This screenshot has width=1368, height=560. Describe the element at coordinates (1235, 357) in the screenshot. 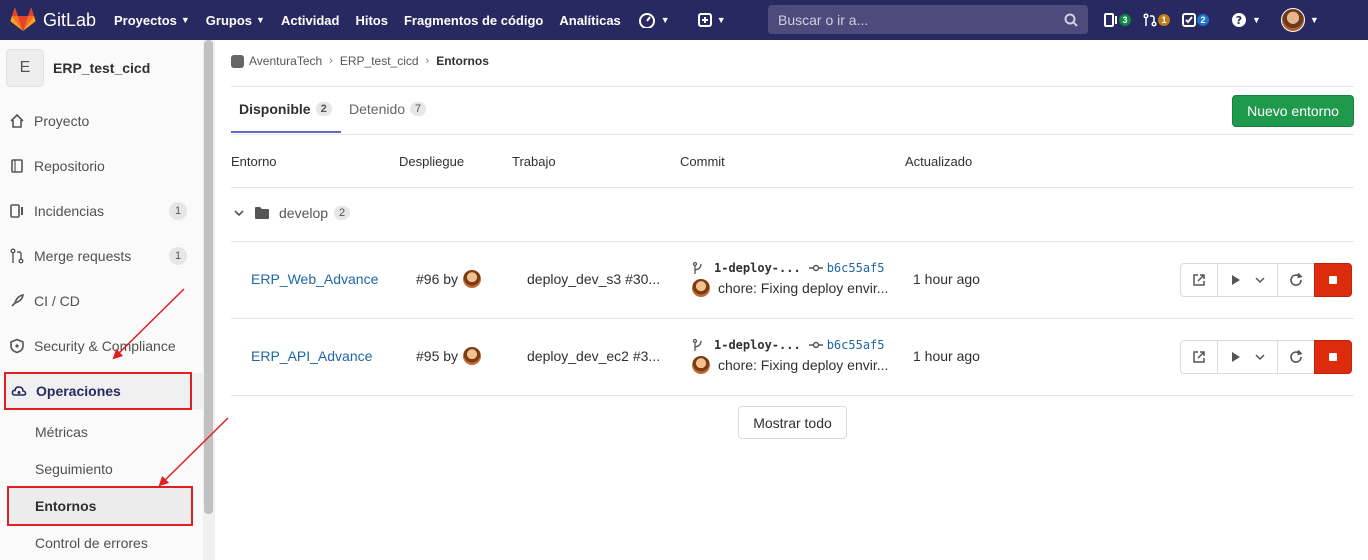

I see `play-icon` at that location.